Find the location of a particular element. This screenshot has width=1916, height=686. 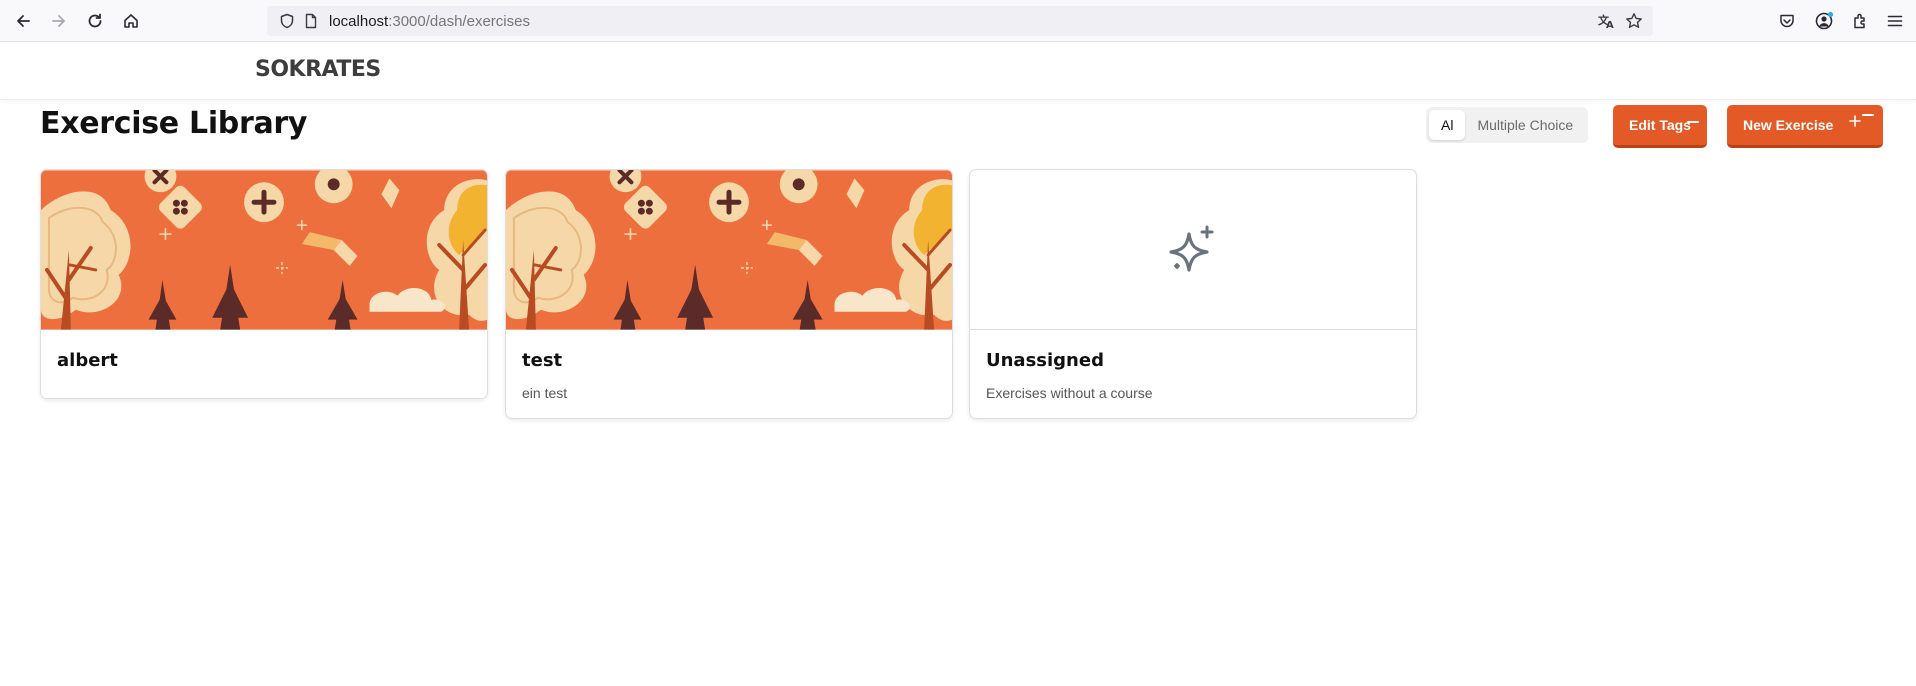

sparkle-icon is located at coordinates (1191, 248).